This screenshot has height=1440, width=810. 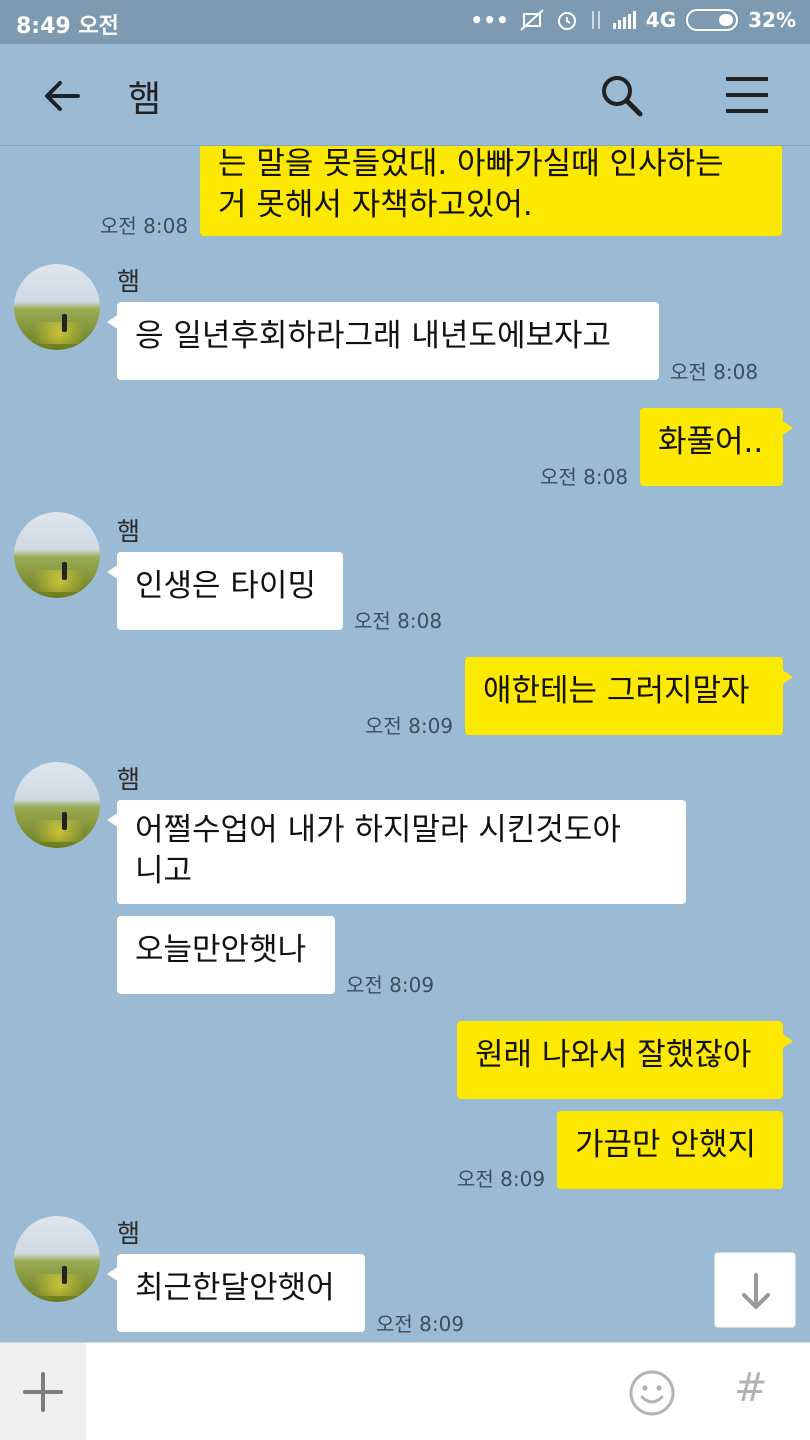 What do you see at coordinates (145, 99) in the screenshot?
I see `chat-title: 햄` at bounding box center [145, 99].